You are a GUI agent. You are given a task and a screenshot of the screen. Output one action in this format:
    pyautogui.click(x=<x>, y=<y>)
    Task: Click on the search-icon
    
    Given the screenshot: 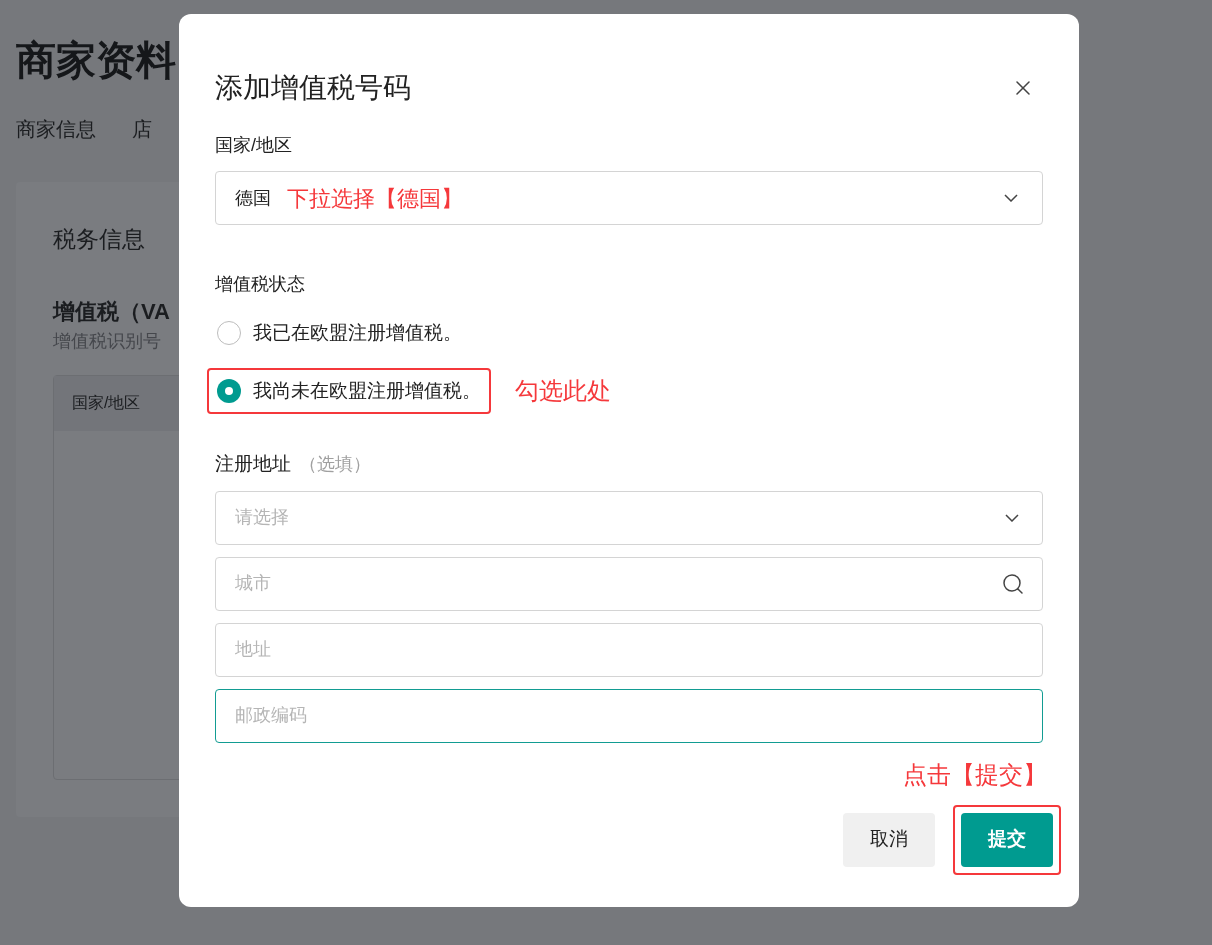 What is the action you would take?
    pyautogui.click(x=1013, y=583)
    